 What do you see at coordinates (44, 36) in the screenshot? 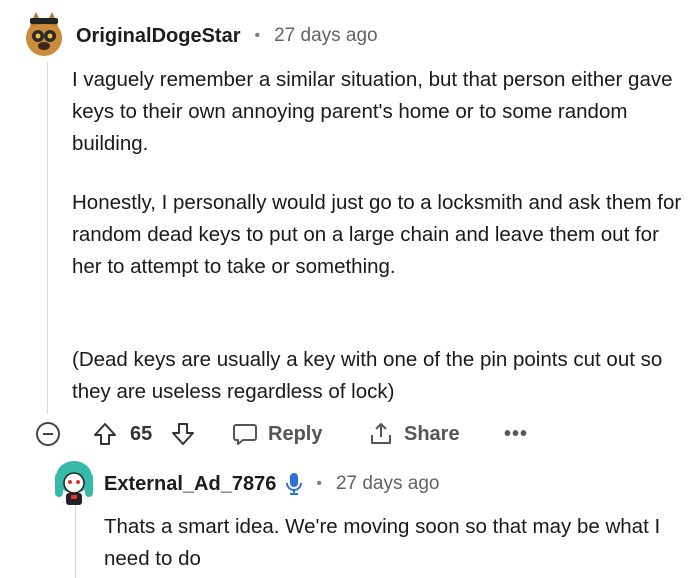
I see `doge-avatar-icon` at bounding box center [44, 36].